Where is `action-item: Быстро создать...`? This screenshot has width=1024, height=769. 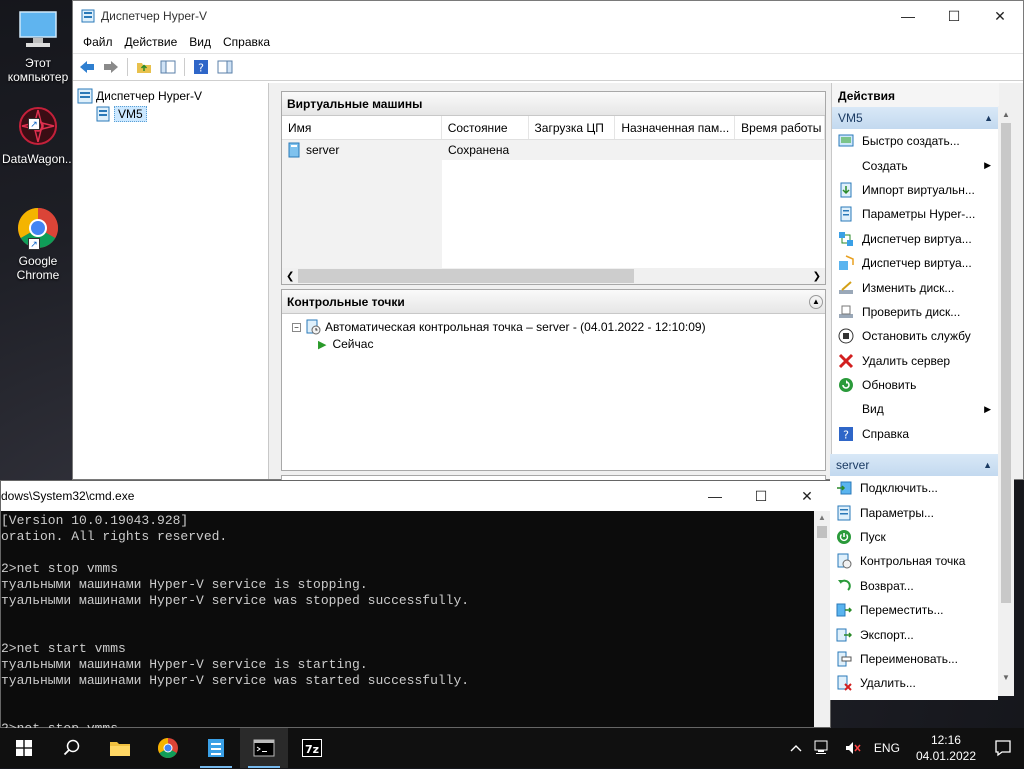 action-item: Быстро создать... is located at coordinates (915, 141).